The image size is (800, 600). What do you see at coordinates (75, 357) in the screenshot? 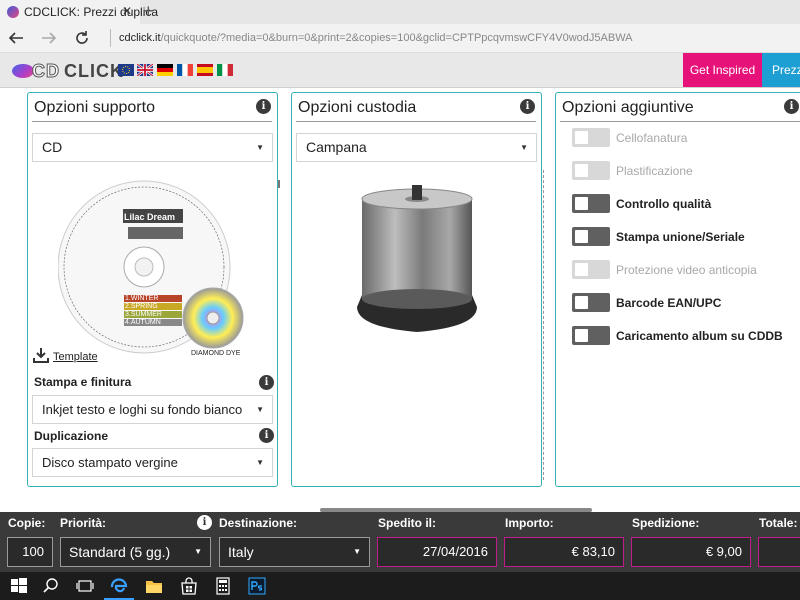
I see `template-link-text: Template` at bounding box center [75, 357].